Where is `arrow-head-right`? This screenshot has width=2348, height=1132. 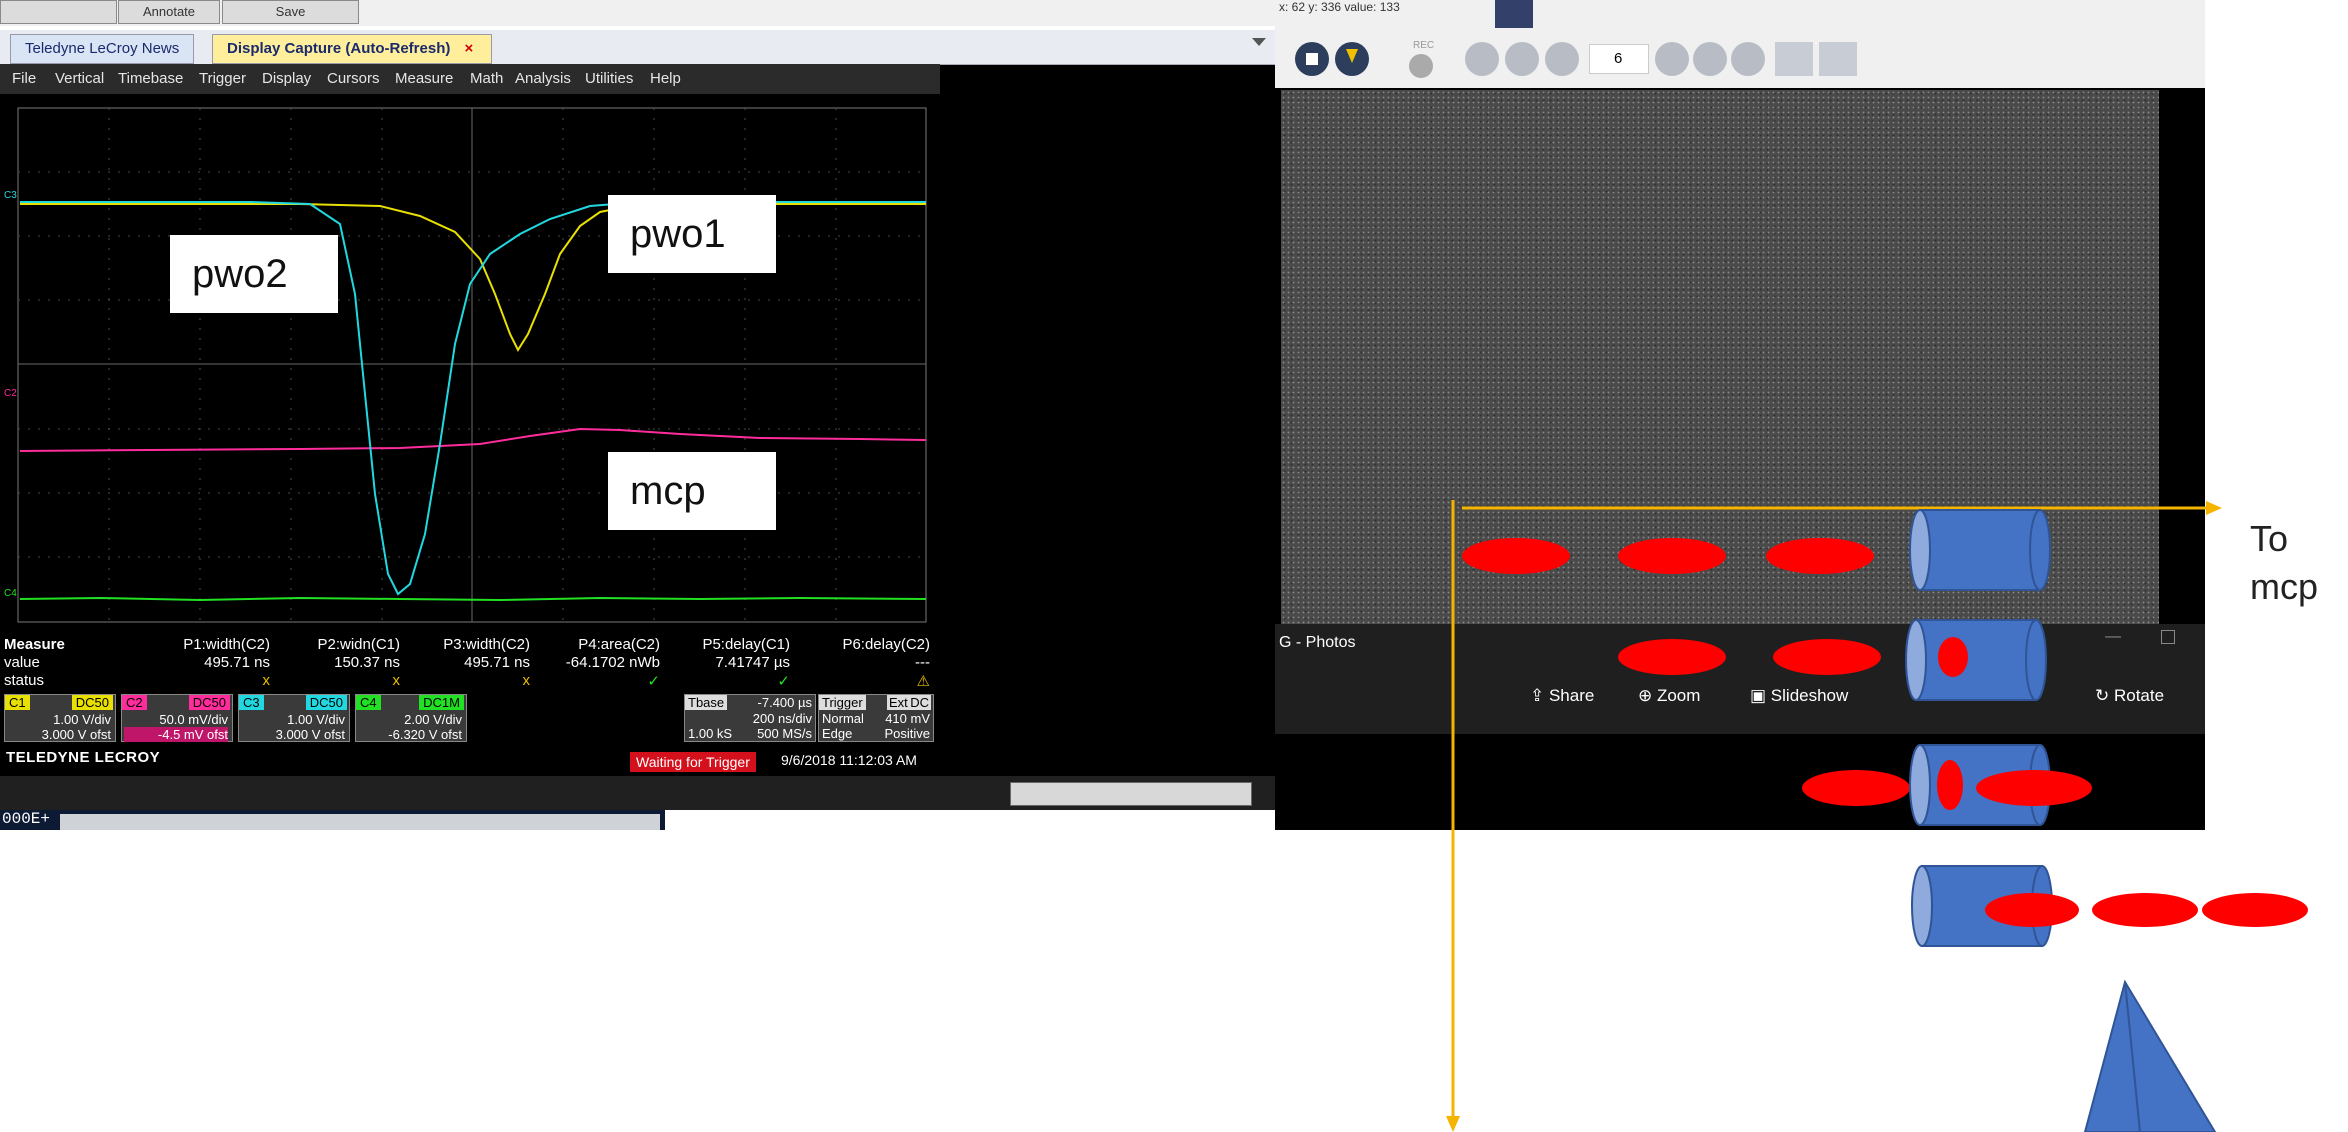 arrow-head-right is located at coordinates (2214, 508).